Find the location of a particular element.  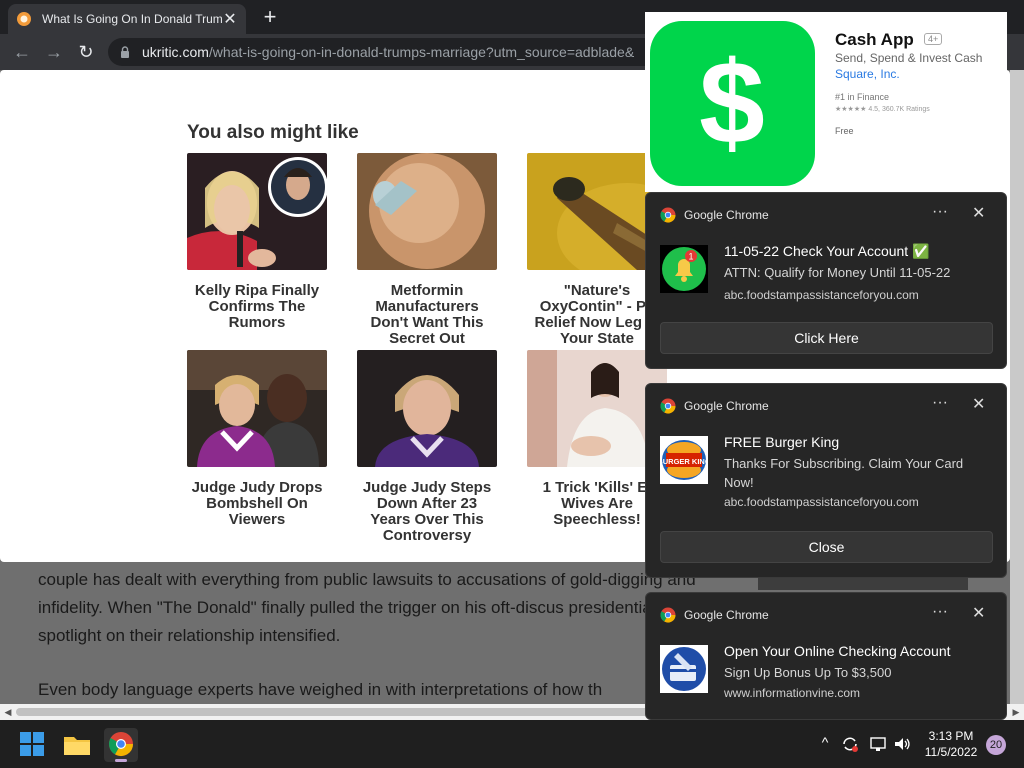

tab-title: What Is Going On In Donald Trump is located at coordinates (132, 19).